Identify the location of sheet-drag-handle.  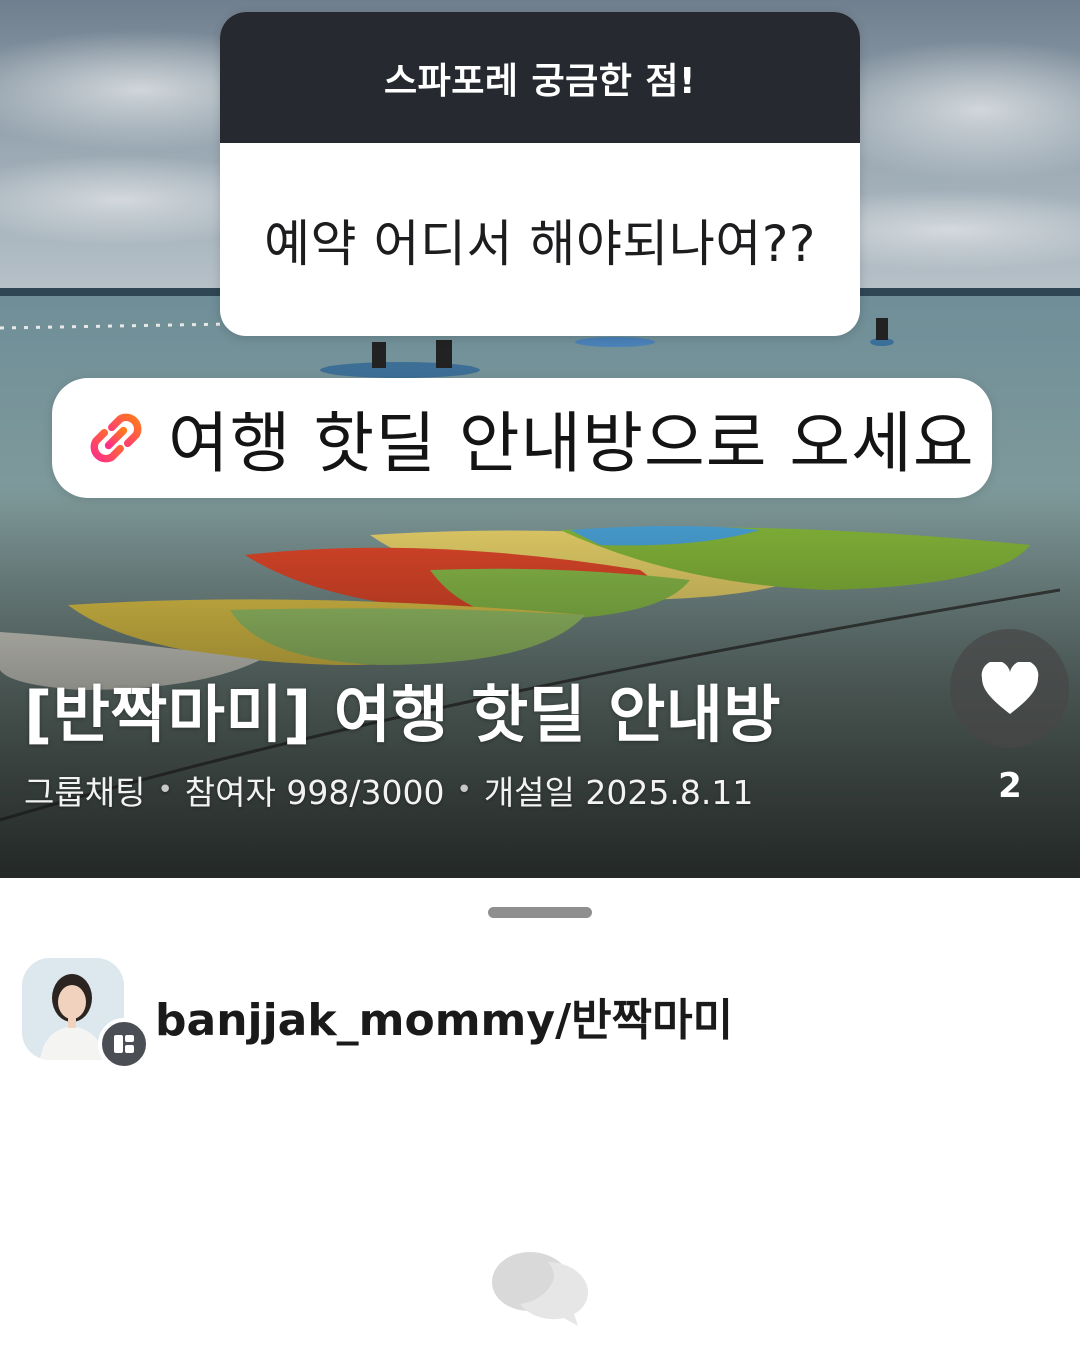
(540, 912).